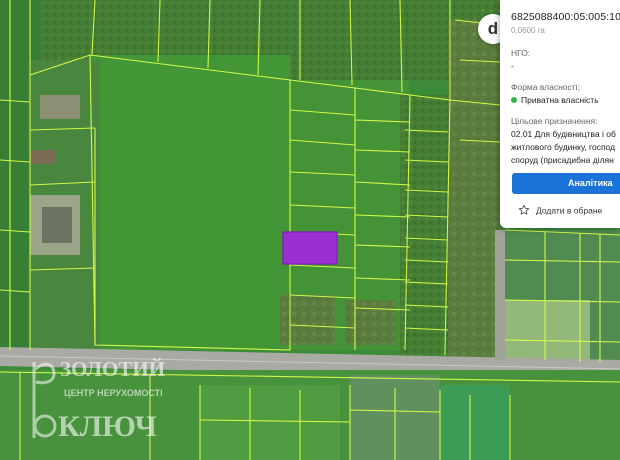  I want to click on purpose-label: Цільове призначення:, so click(554, 121).